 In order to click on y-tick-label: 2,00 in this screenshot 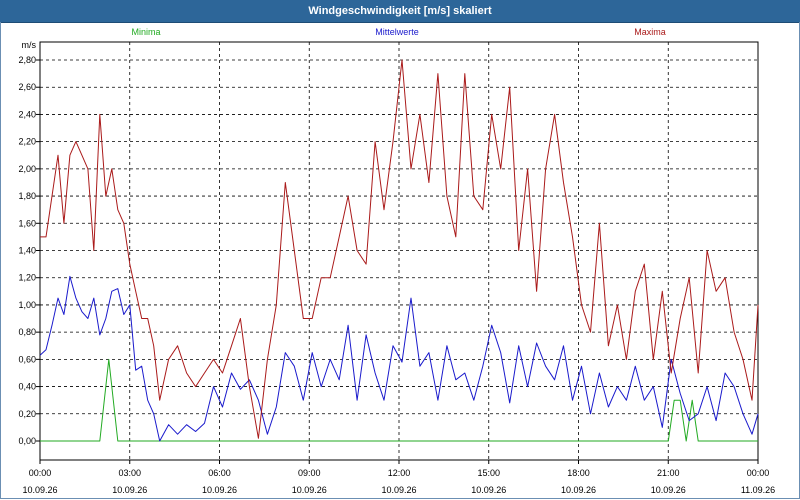, I will do `click(27, 169)`.